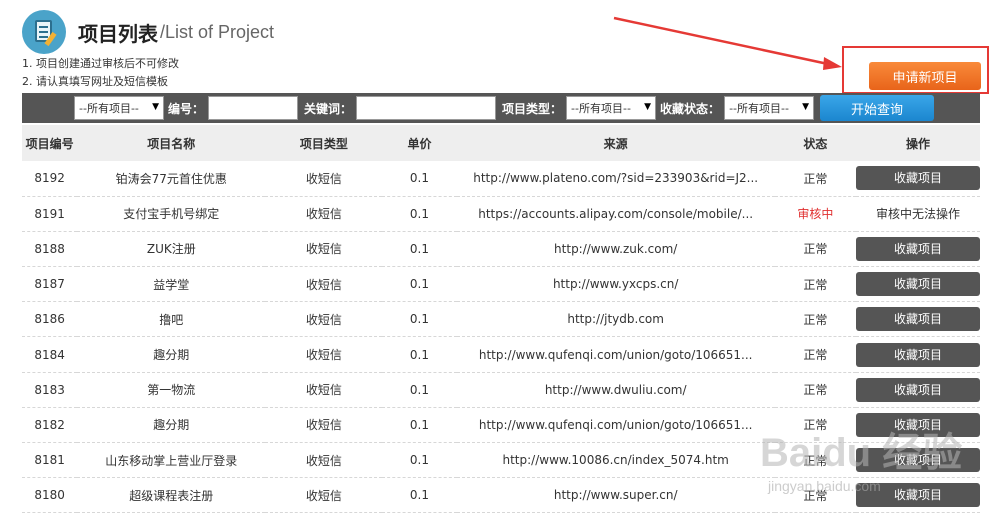 The width and height of the screenshot is (1000, 514). What do you see at coordinates (49, 143) in the screenshot?
I see `column-header: 项目编号` at bounding box center [49, 143].